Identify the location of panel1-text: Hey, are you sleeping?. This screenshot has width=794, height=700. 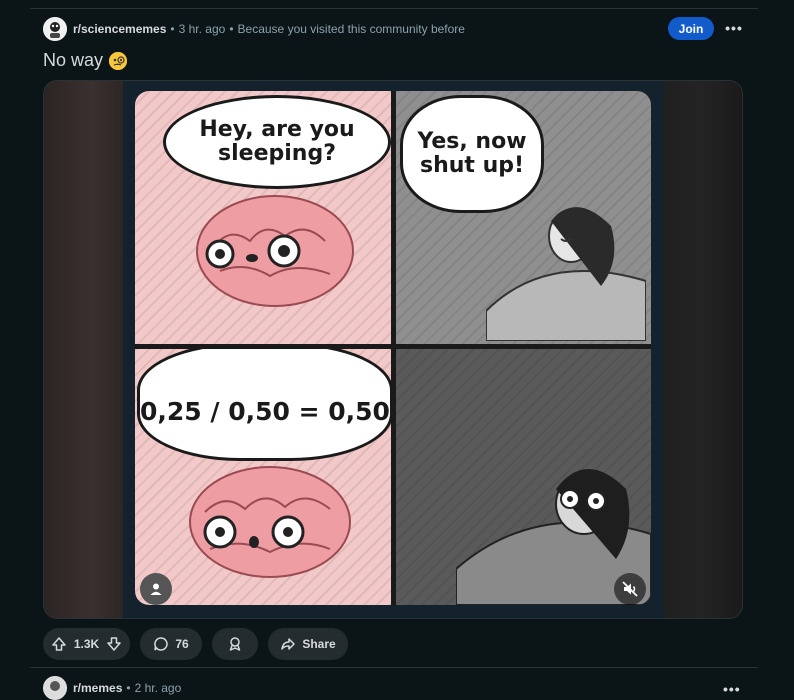
(277, 141).